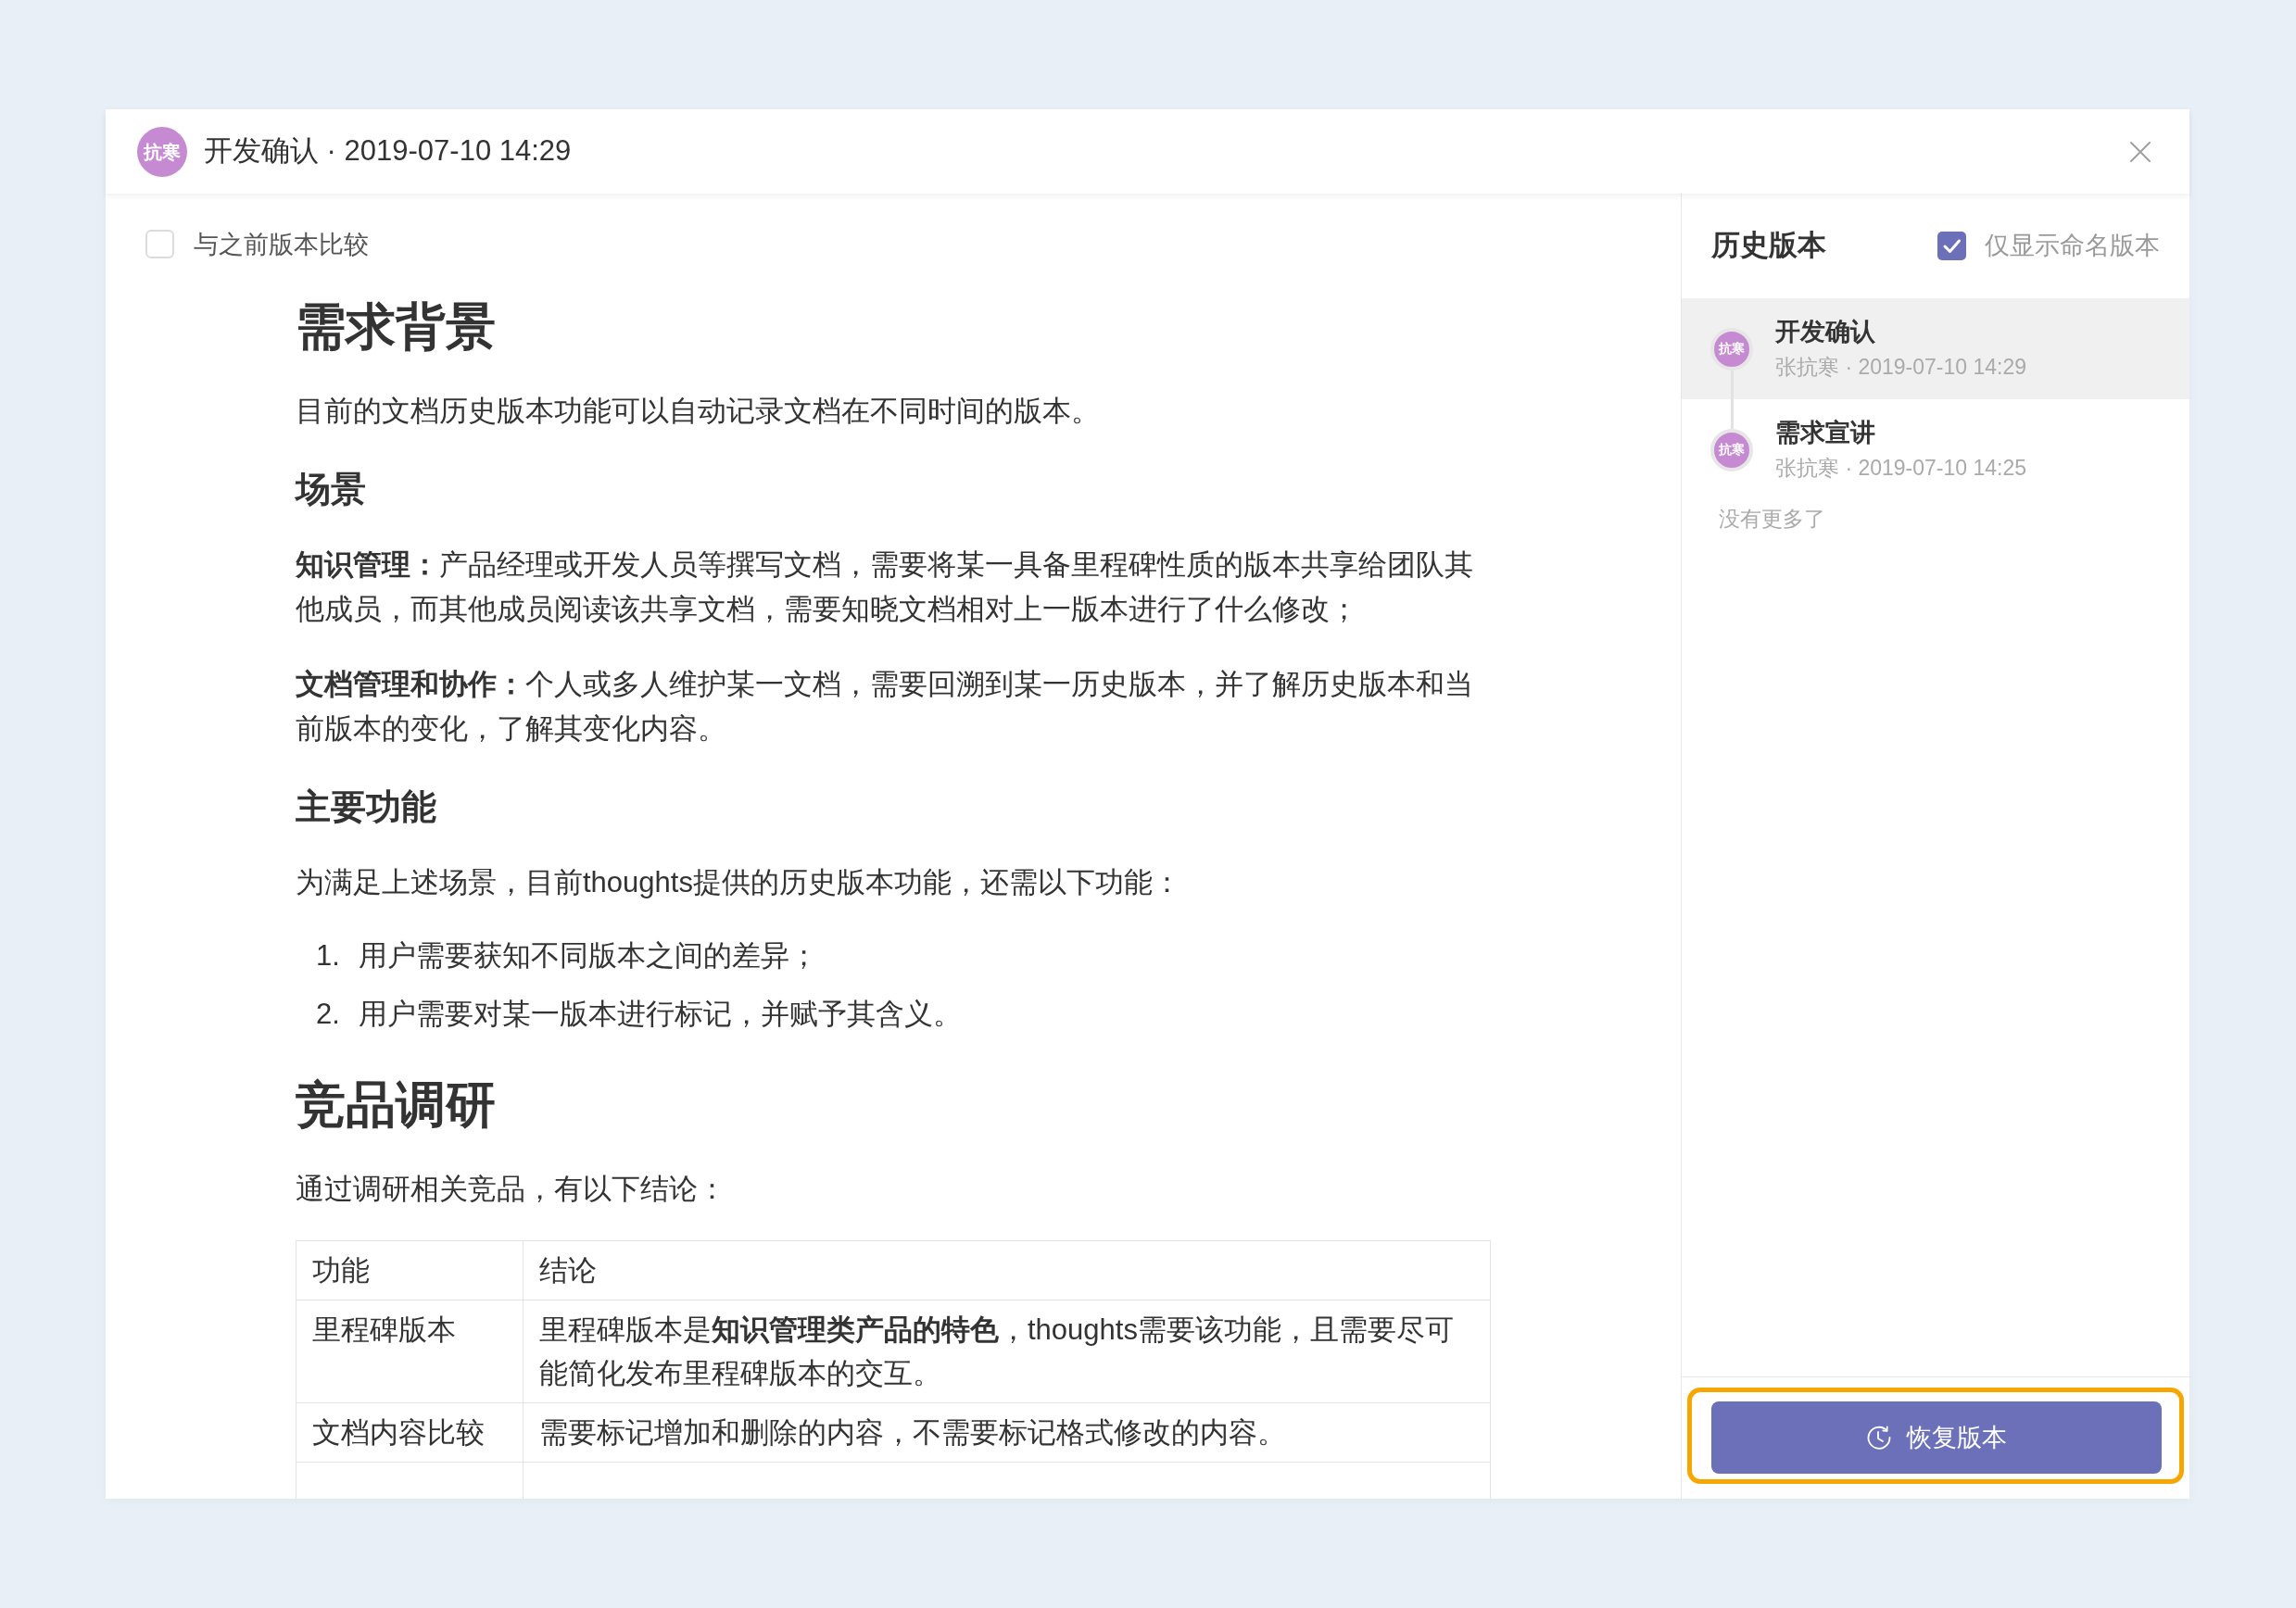  I want to click on paragraph: 文档管理和协作：个人或多人维护某一文档，需要回溯到某一历史版本，并了解历史版本和当前版本的变化，了解其变化内容。, so click(885, 707).